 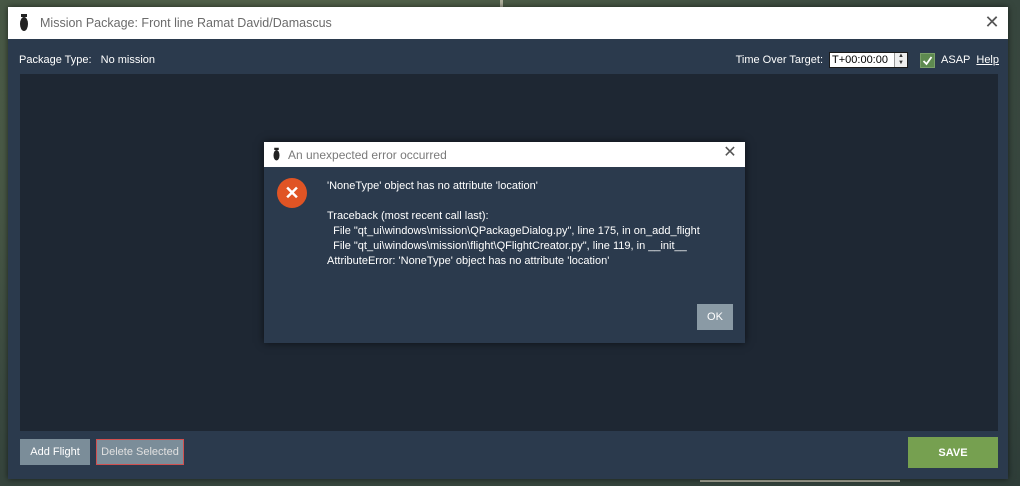 I want to click on error-dialog-titlebar: An unexpected error occurred ✕, so click(x=504, y=154).